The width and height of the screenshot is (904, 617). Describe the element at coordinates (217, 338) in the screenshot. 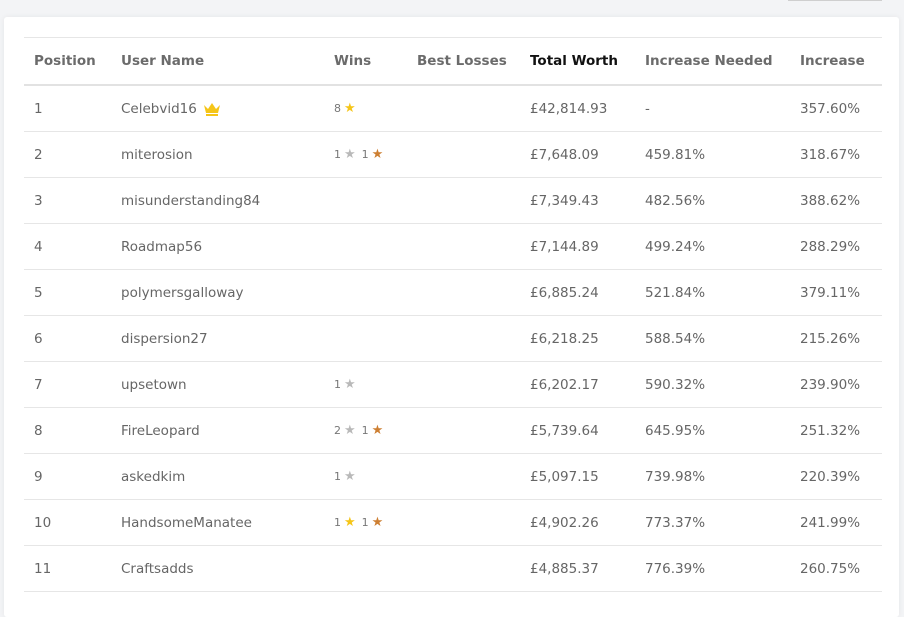

I see `user-name-cell: dispersion27` at that location.